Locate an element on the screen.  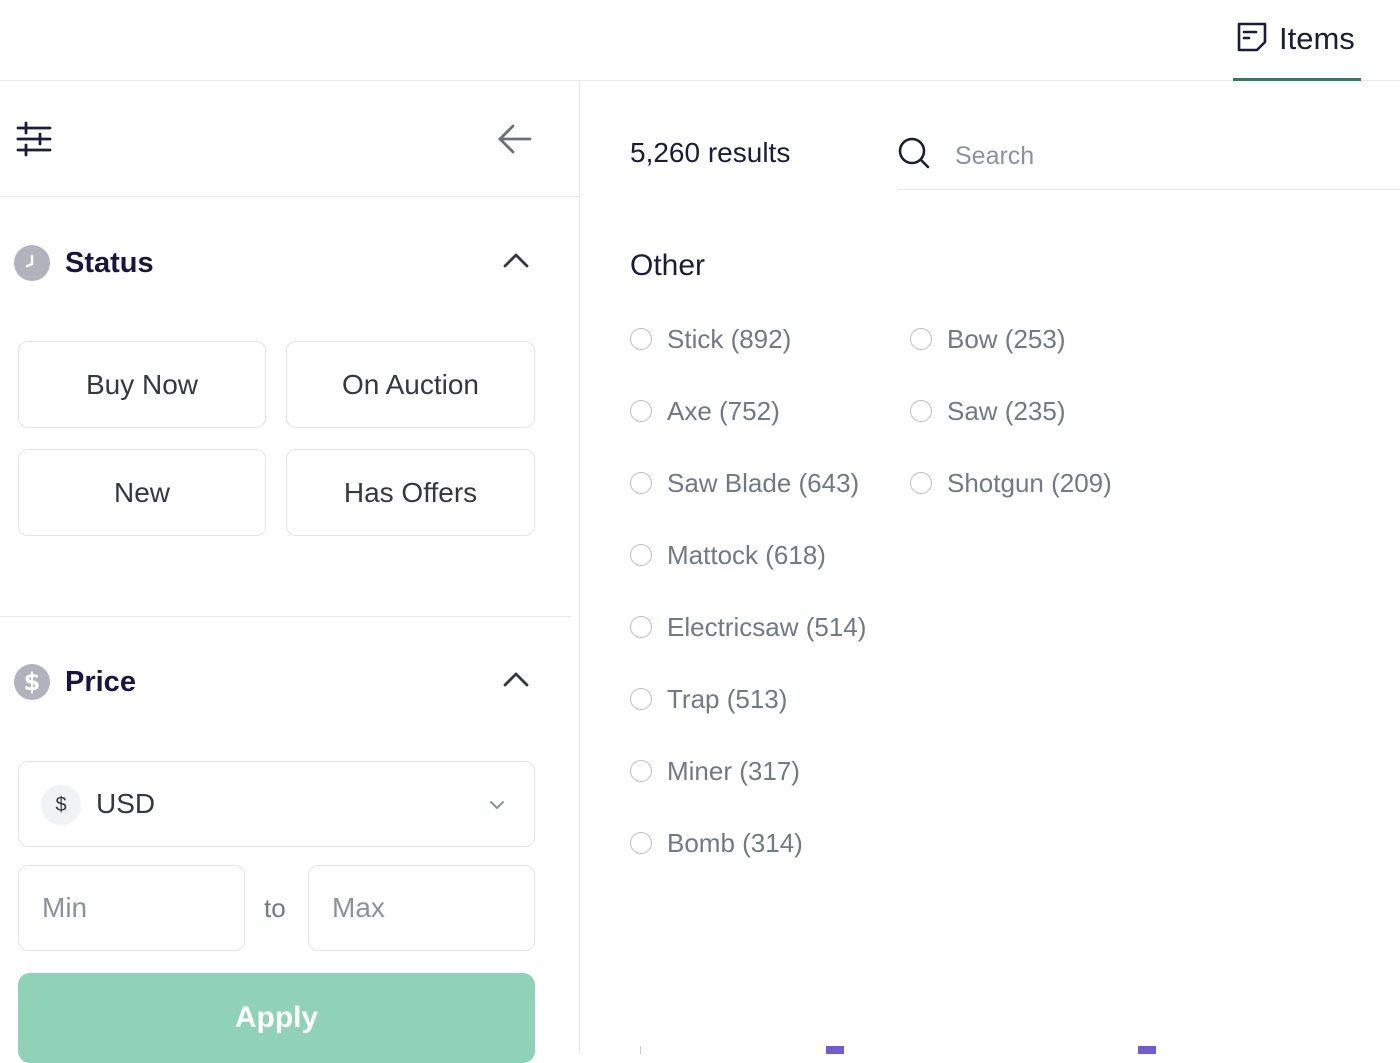
dollar-icon: $ is located at coordinates (32, 682).